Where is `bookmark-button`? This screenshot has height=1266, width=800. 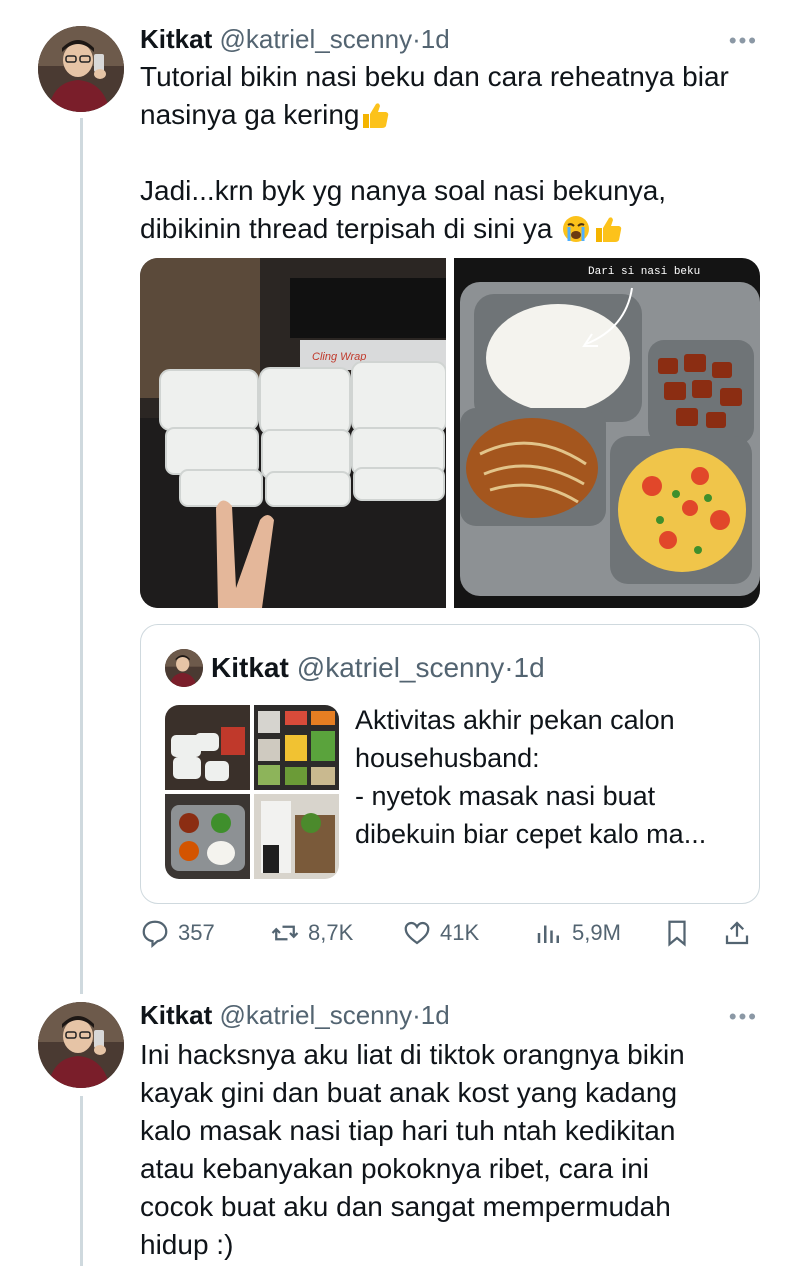 bookmark-button is located at coordinates (677, 933).